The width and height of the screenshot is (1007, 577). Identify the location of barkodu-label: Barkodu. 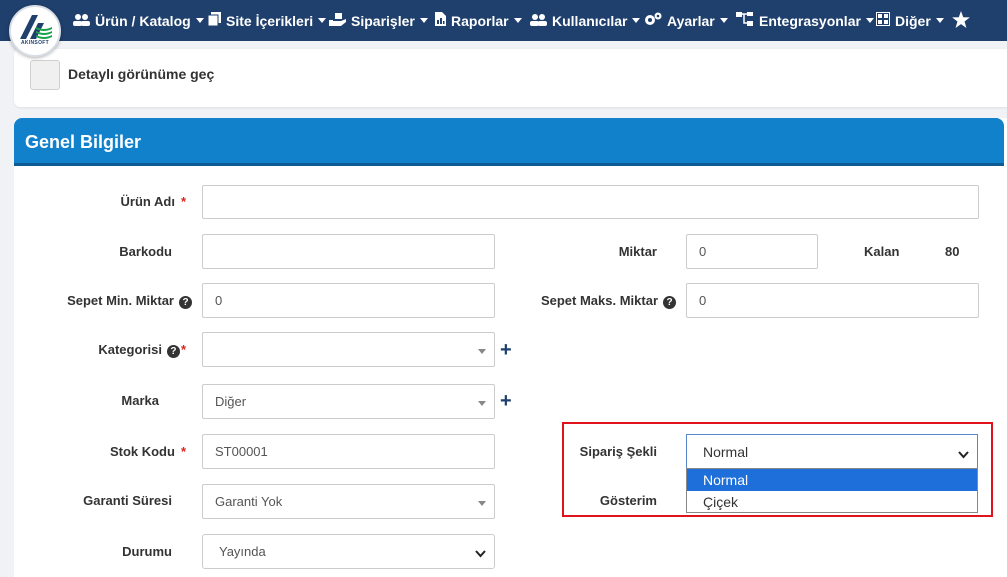
(145, 251).